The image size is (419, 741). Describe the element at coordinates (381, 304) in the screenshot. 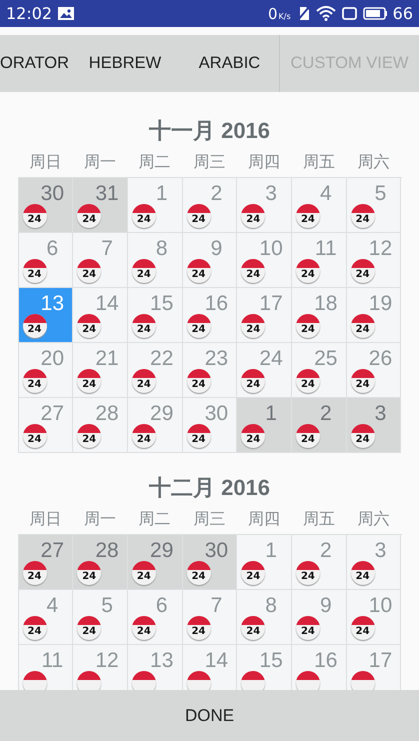

I see `day-number: 19` at that location.